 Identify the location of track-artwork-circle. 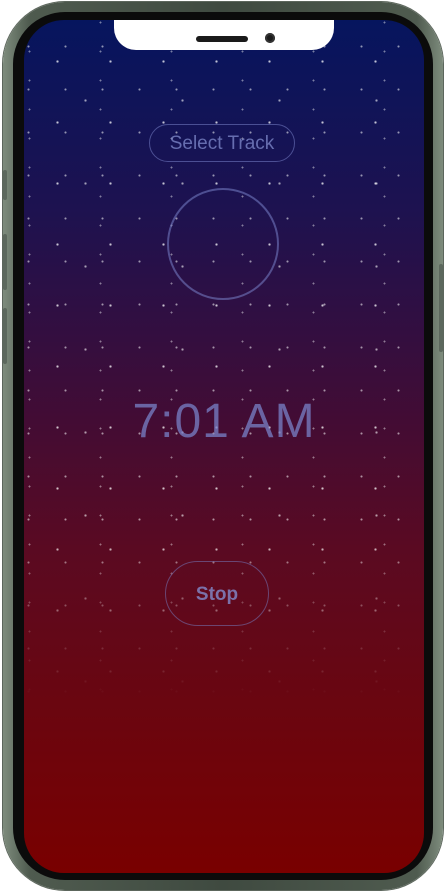
(223, 244).